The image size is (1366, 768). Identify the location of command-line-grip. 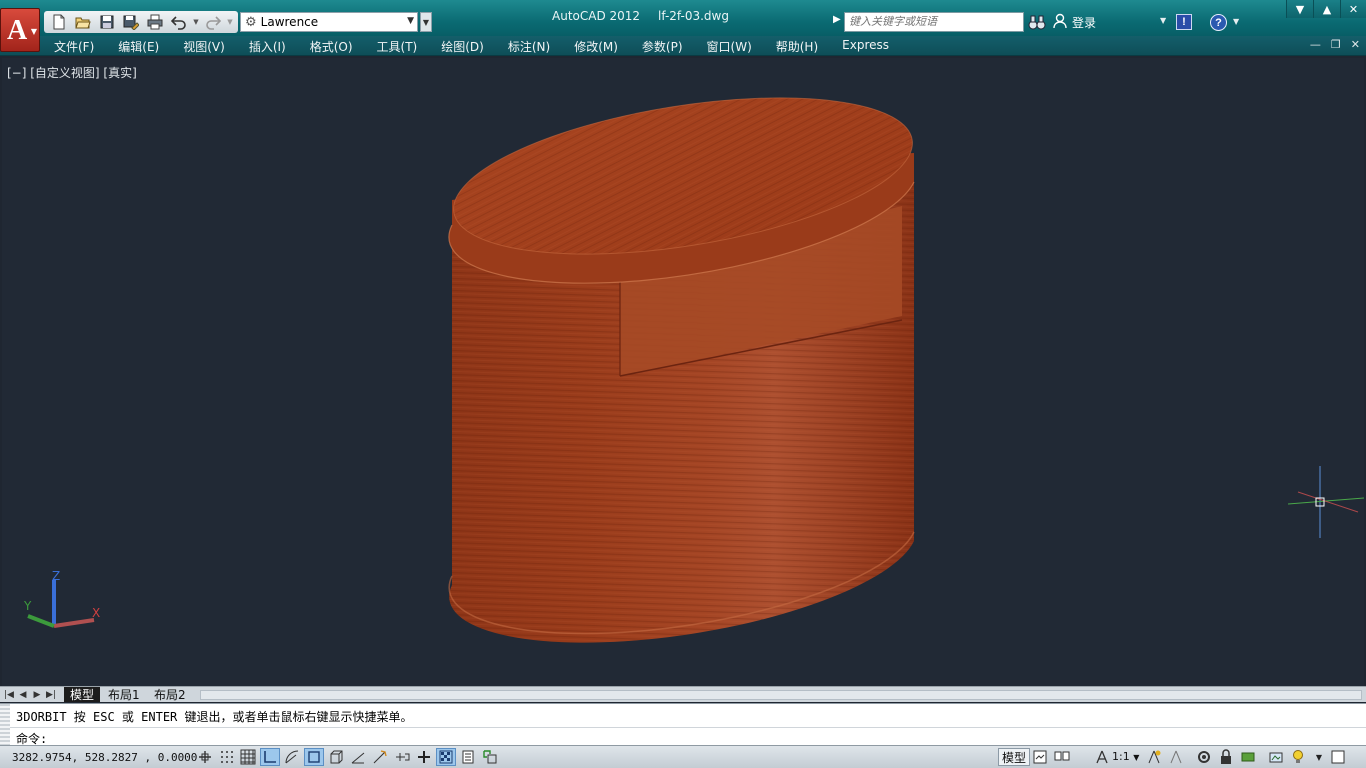
(5, 725).